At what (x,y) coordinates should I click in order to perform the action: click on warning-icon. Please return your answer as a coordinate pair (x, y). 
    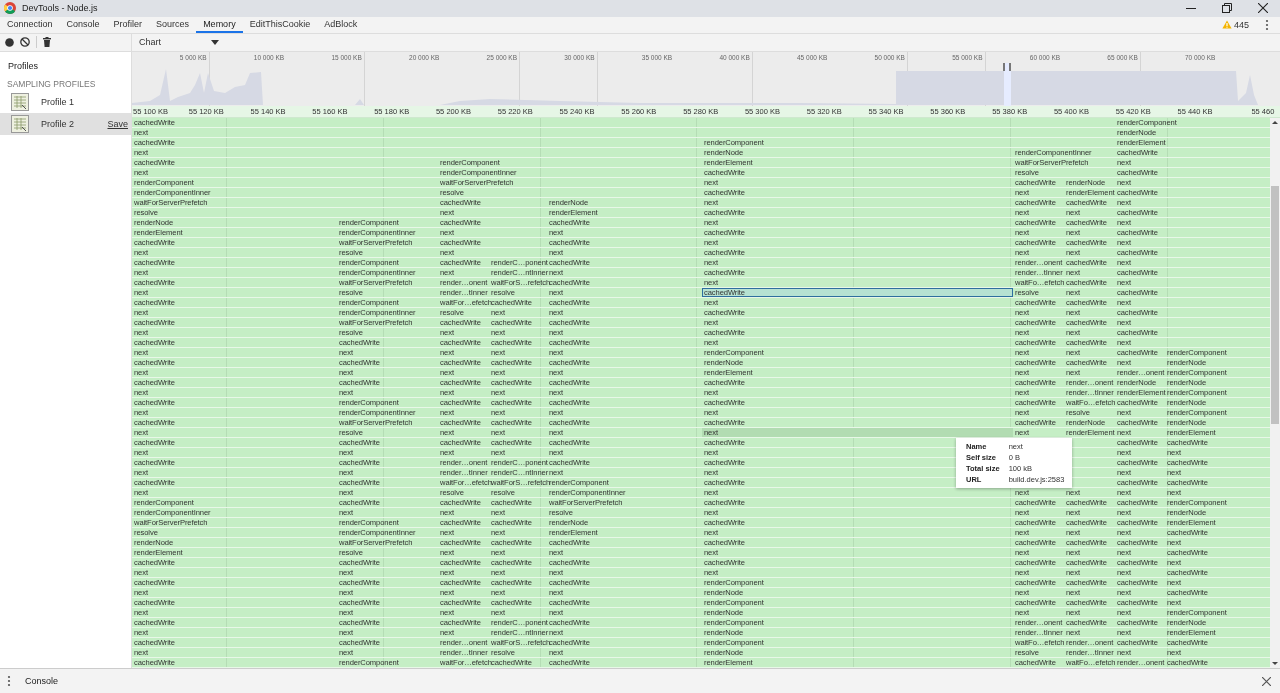
    Looking at the image, I should click on (1226, 25).